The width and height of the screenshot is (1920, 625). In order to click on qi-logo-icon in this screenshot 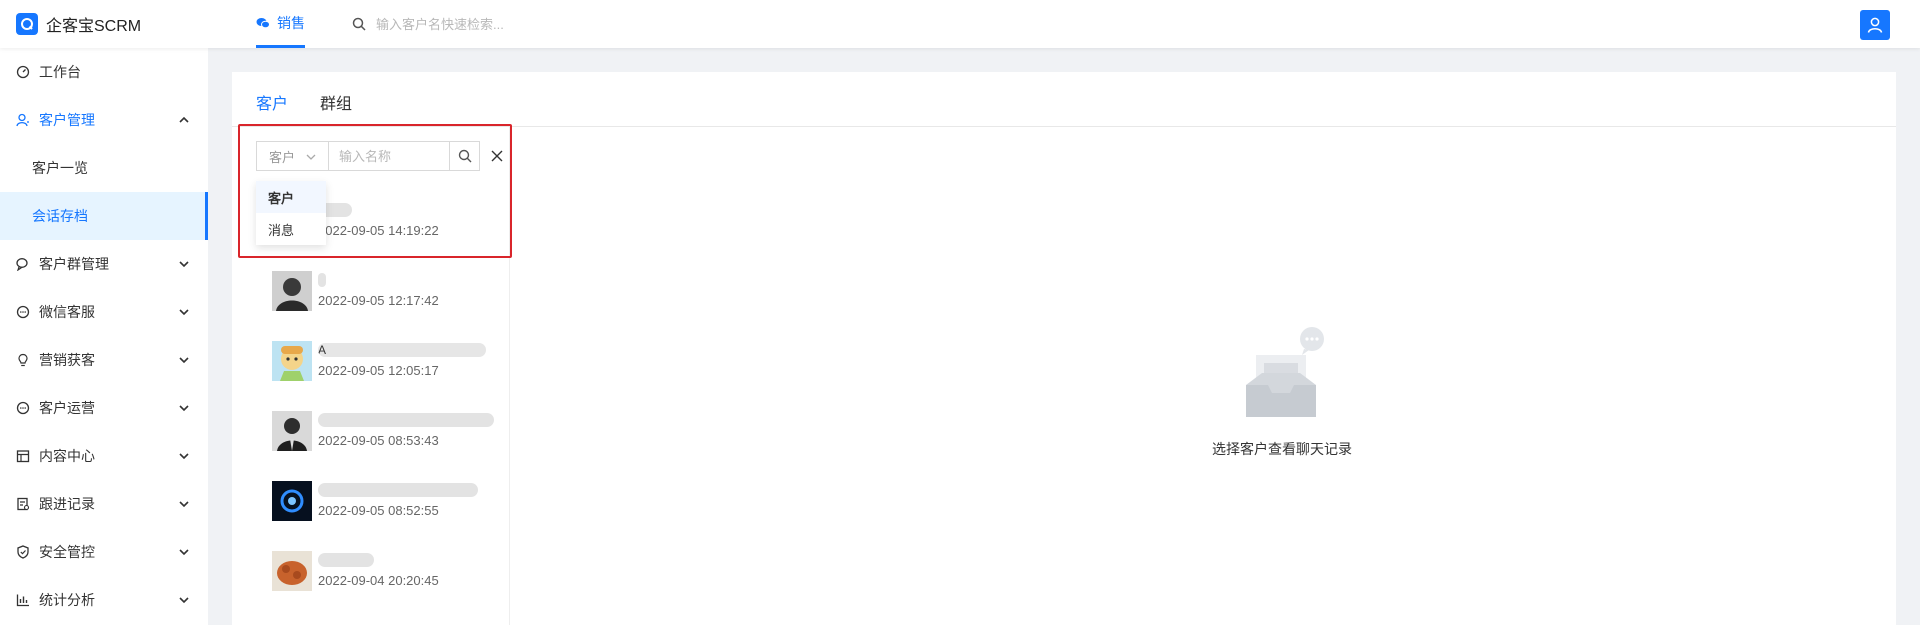, I will do `click(27, 24)`.